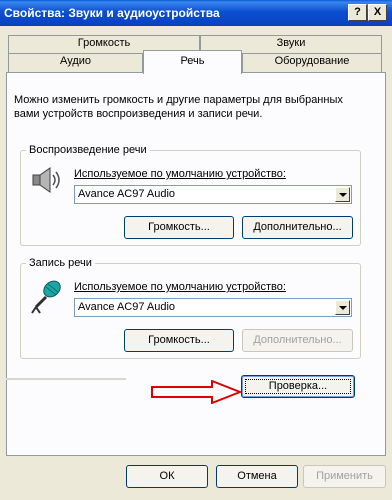 This screenshot has height=500, width=392. What do you see at coordinates (291, 43) in the screenshot?
I see `tab-sounds-label: Звуки` at bounding box center [291, 43].